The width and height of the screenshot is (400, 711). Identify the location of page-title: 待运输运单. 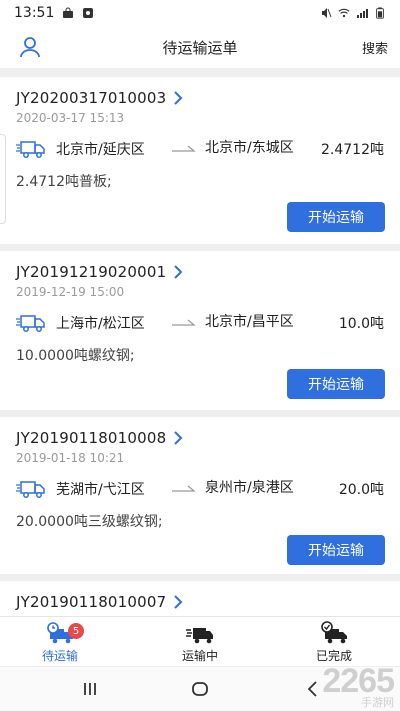
(200, 47).